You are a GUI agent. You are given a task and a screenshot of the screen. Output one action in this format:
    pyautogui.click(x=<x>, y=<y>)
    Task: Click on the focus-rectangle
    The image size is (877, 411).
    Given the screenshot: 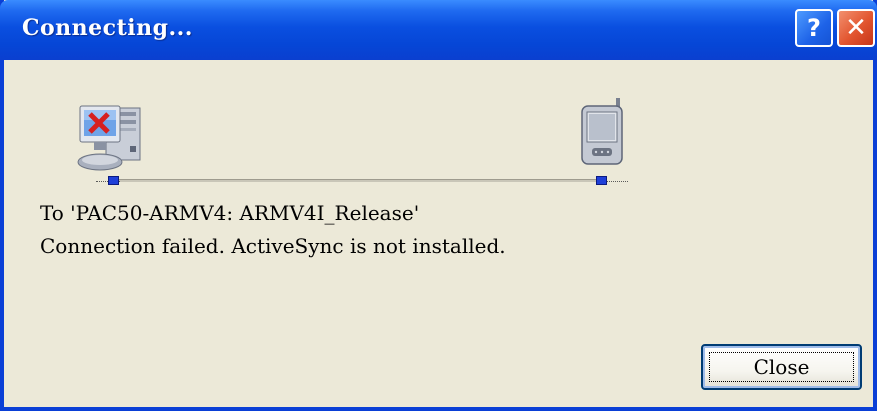 What is the action you would take?
    pyautogui.click(x=781, y=367)
    